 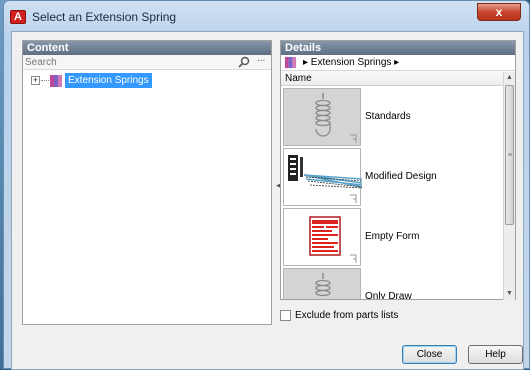 I want to click on tree-connector, so click(x=45, y=80).